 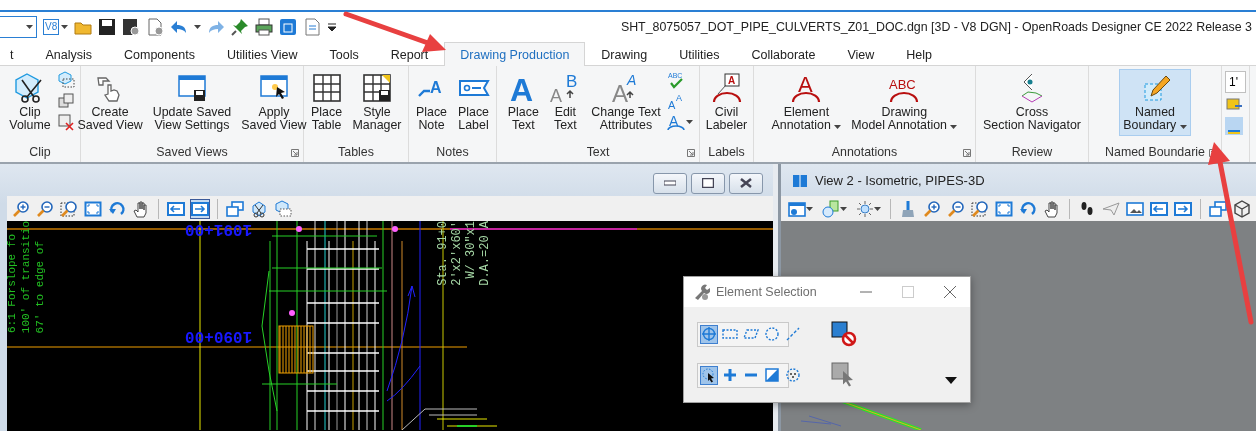 I want to click on ribbon-tab: Help, so click(x=919, y=54).